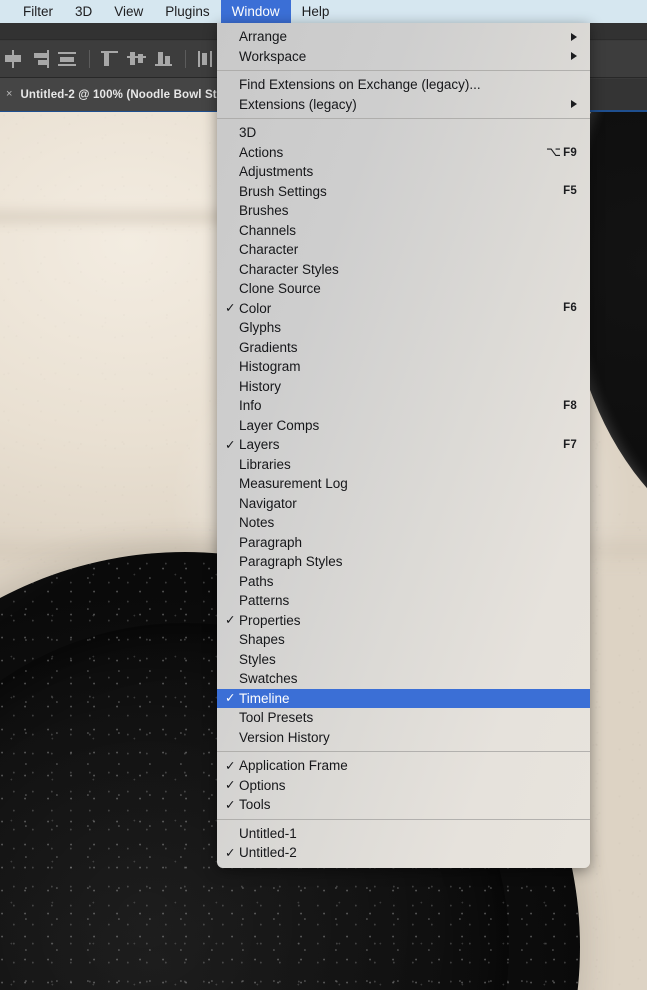 The height and width of the screenshot is (990, 647). Describe the element at coordinates (403, 192) in the screenshot. I see `menu-item-brush-settings: Brush Settings F5` at that location.